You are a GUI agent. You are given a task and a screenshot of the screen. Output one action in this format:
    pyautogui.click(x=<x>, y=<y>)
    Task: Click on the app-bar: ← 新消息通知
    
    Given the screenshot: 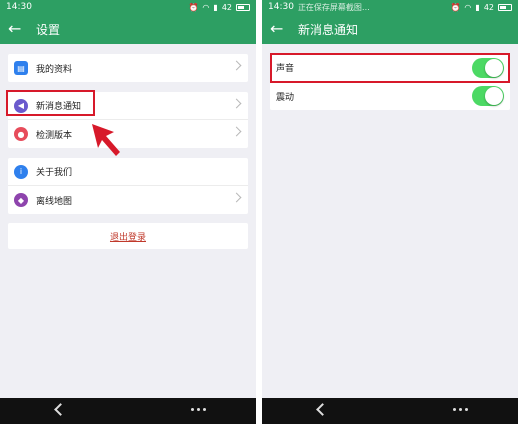 What is the action you would take?
    pyautogui.click(x=390, y=29)
    